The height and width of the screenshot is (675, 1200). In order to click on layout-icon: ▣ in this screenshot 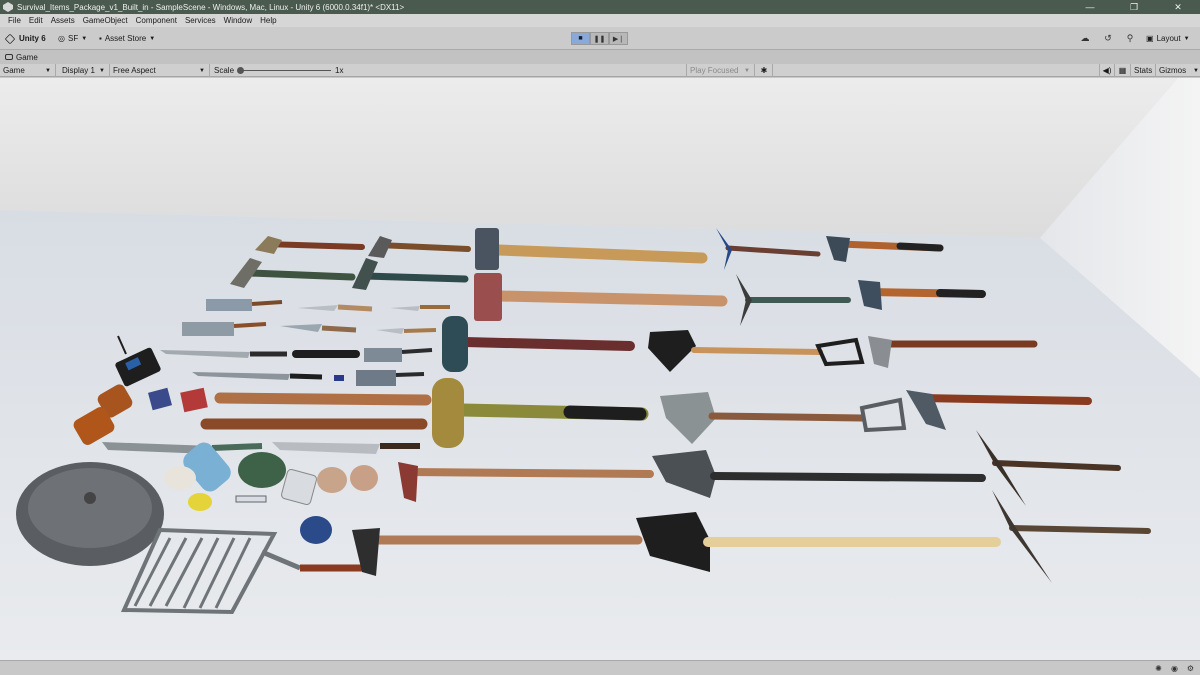, I will do `click(1150, 38)`.